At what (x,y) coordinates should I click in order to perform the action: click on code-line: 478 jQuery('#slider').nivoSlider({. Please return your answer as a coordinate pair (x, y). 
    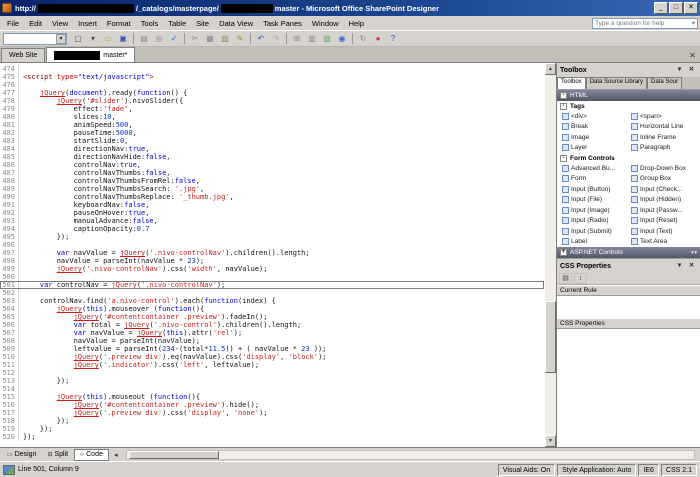
    Looking at the image, I should click on (272, 101).